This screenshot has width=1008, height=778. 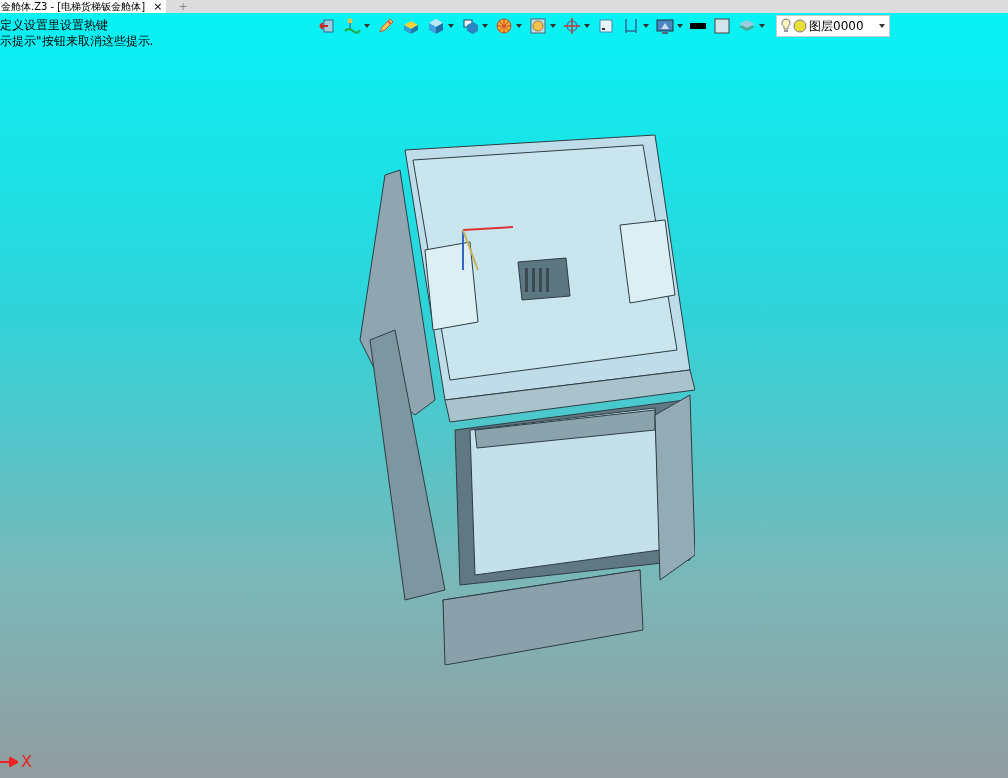 I want to click on fill-swatch-icon, so click(x=722, y=26).